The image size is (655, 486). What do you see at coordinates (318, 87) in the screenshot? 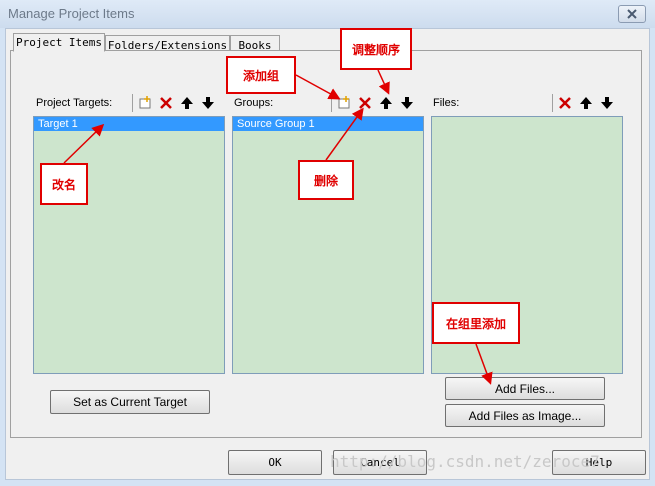
I see `arrow-add-group` at bounding box center [318, 87].